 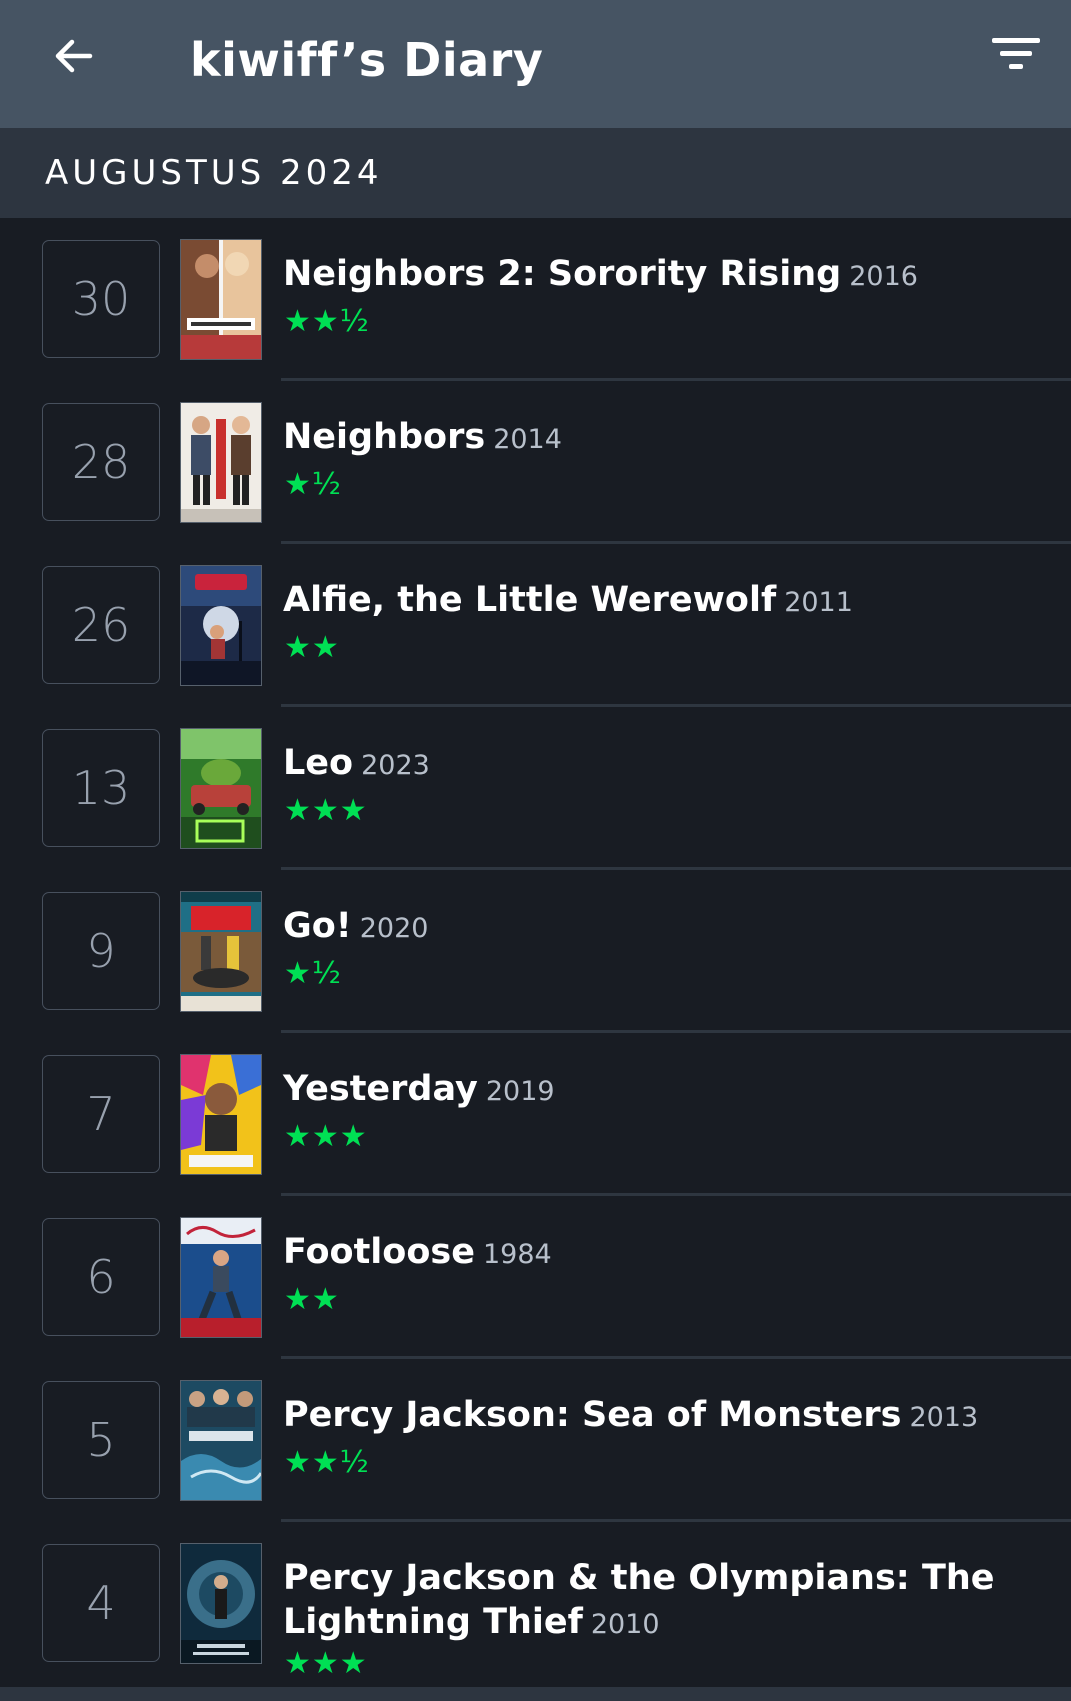 What do you see at coordinates (530, 600) in the screenshot?
I see `film-name: Alfie, the Little Werewolf` at bounding box center [530, 600].